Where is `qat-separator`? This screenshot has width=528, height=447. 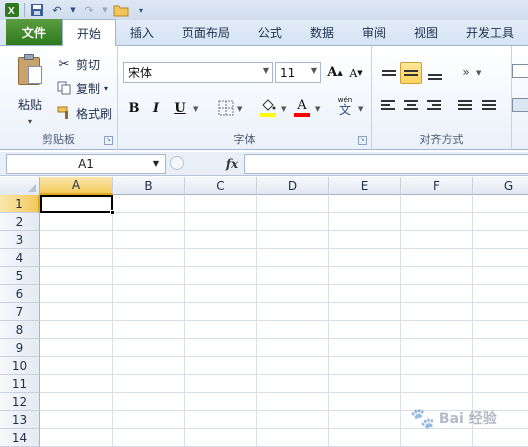 qat-separator is located at coordinates (24, 10).